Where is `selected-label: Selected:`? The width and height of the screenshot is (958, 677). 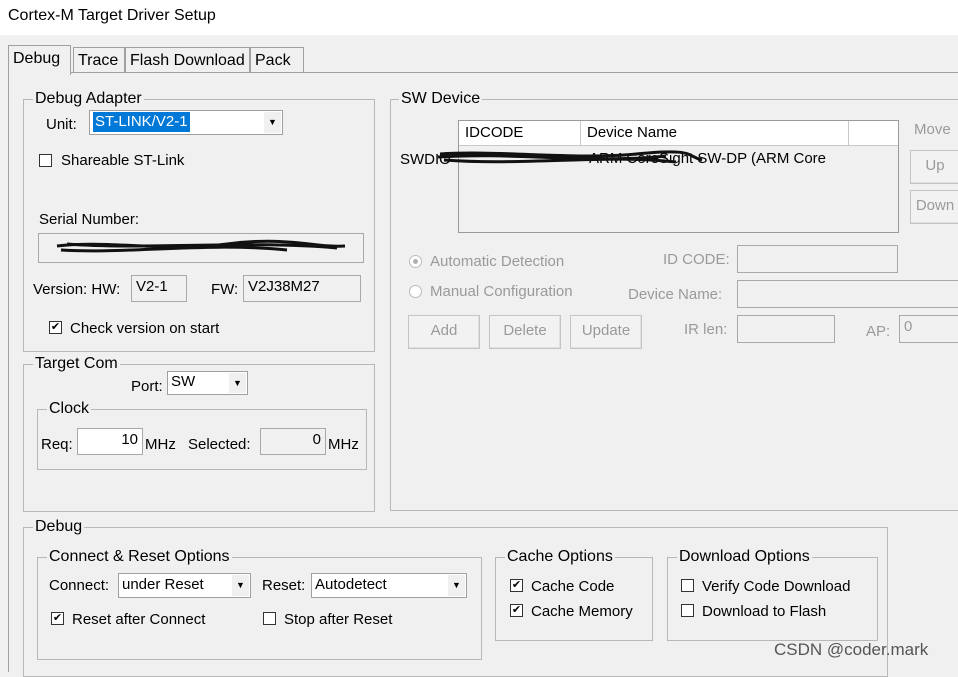
selected-label: Selected: is located at coordinates (219, 444).